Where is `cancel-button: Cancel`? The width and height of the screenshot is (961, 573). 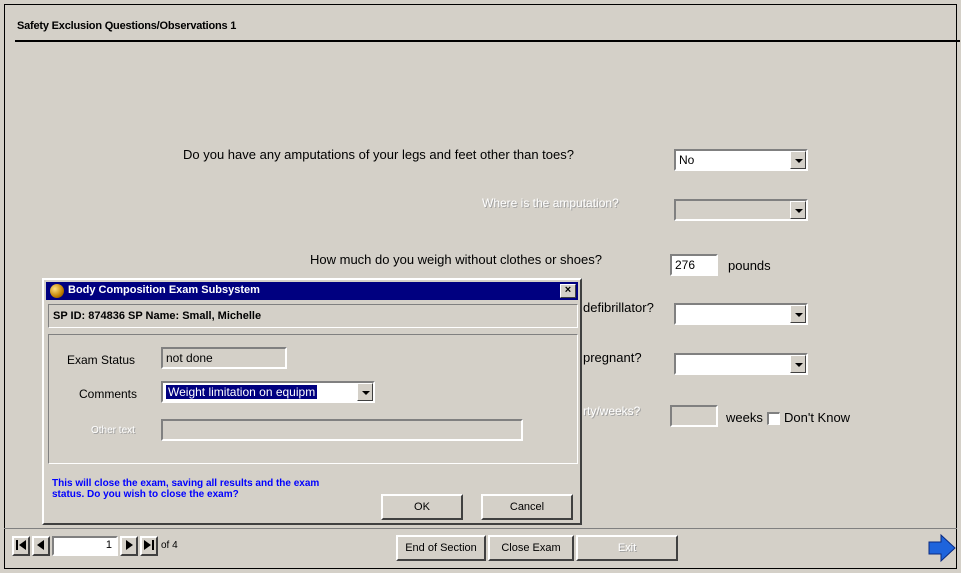 cancel-button: Cancel is located at coordinates (527, 507).